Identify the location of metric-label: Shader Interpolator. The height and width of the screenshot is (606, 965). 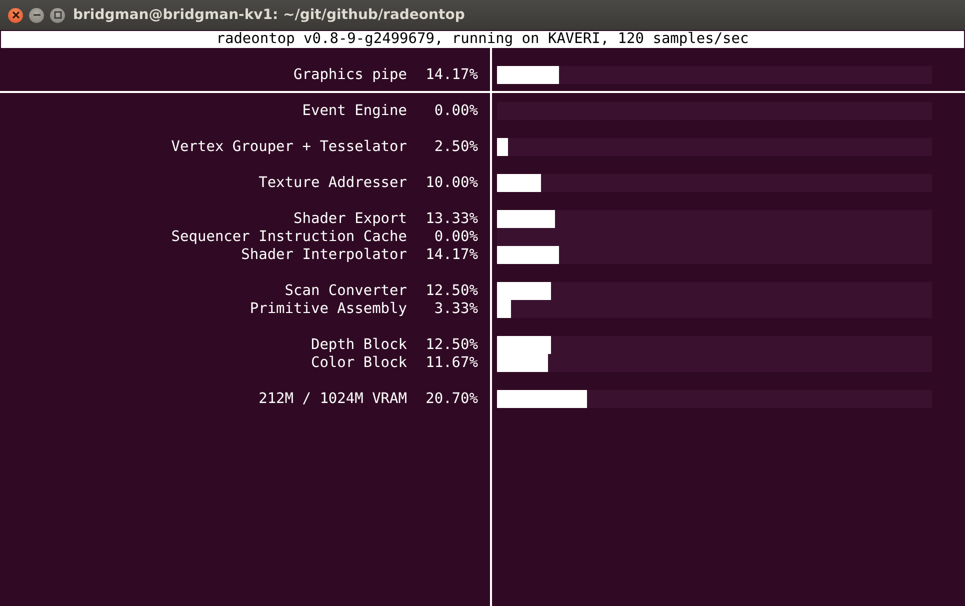
(324, 255).